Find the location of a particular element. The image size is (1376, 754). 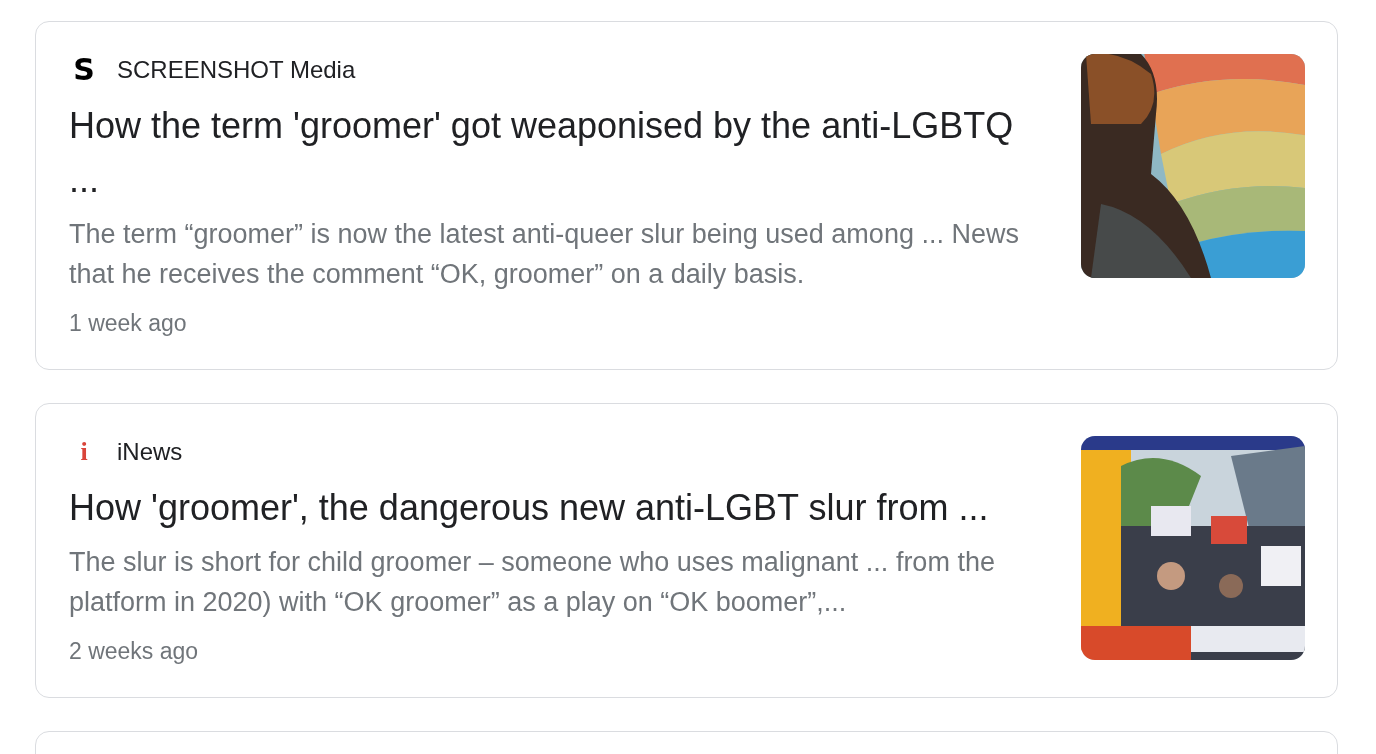

result-snippet: The term “groomer” is now the latest anti-queer slur being used among ... News that he receives the comment “OK, groomer” on a daily basis. is located at coordinates (544, 254).